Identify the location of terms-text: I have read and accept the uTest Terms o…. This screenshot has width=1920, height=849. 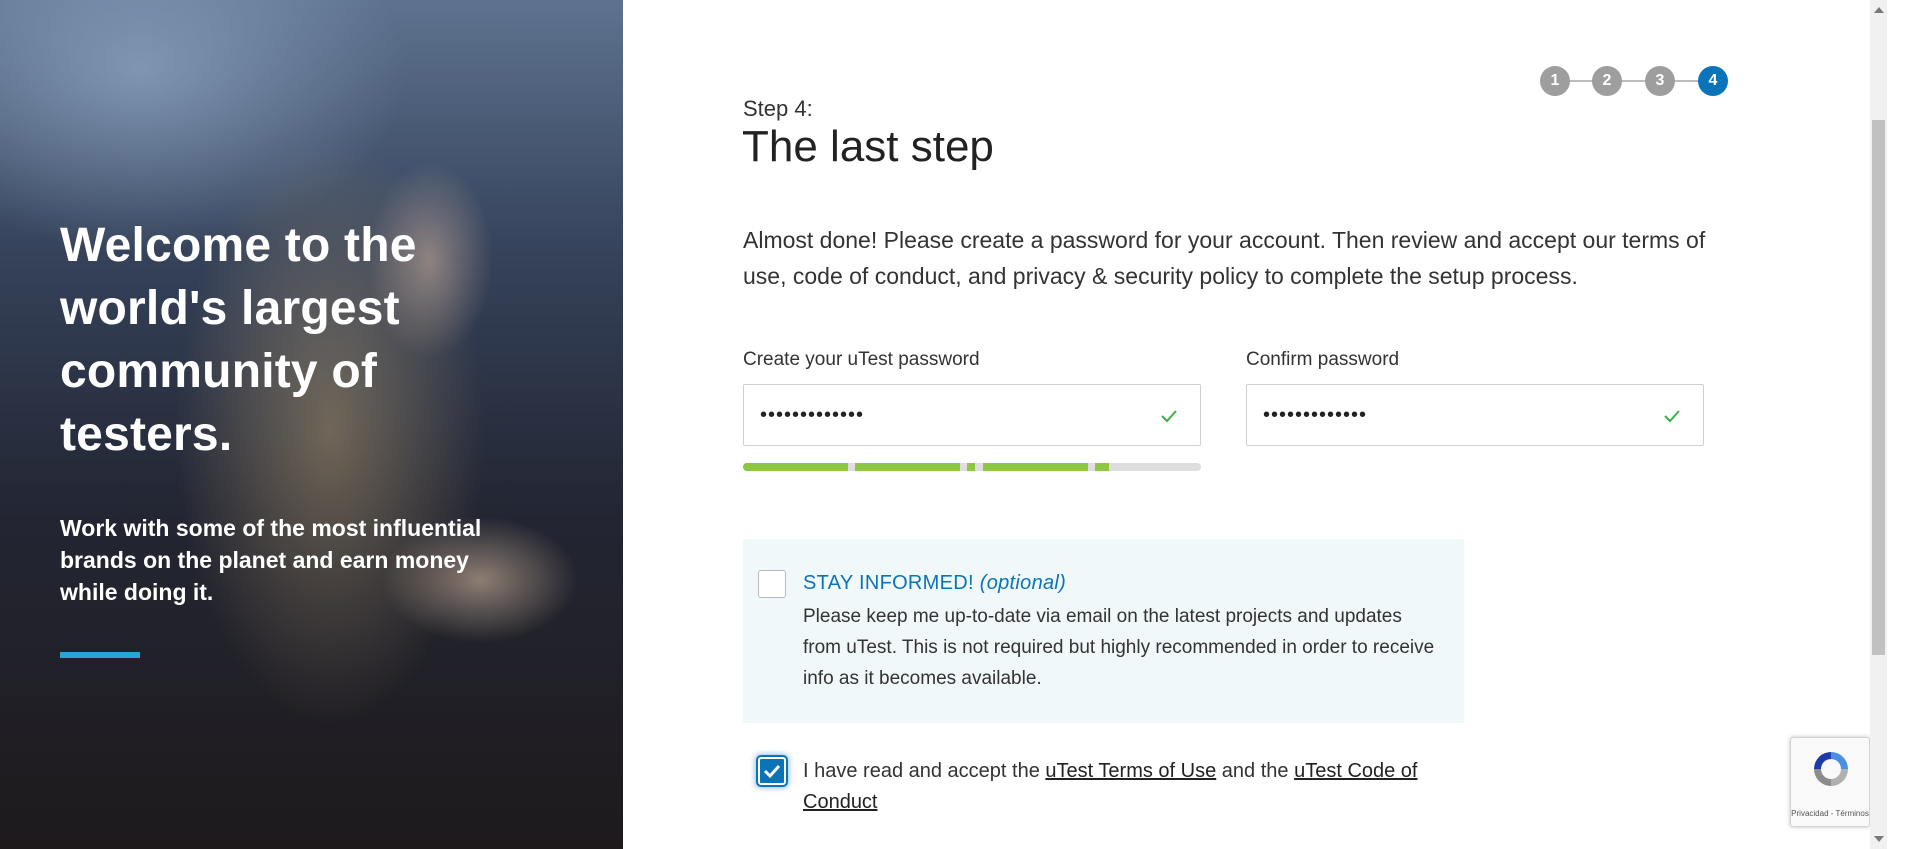
(1143, 787).